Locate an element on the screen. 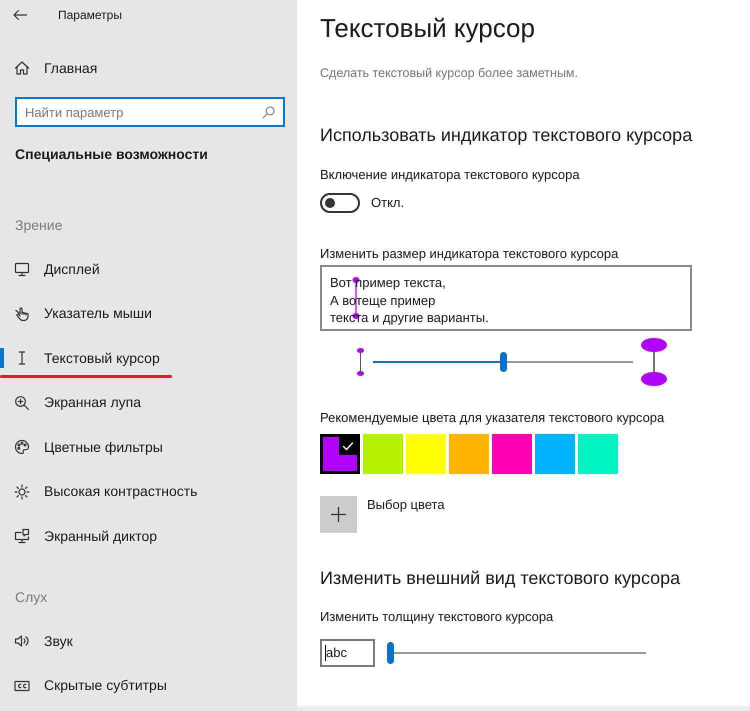  hand-pointer-icon is located at coordinates (22, 314).